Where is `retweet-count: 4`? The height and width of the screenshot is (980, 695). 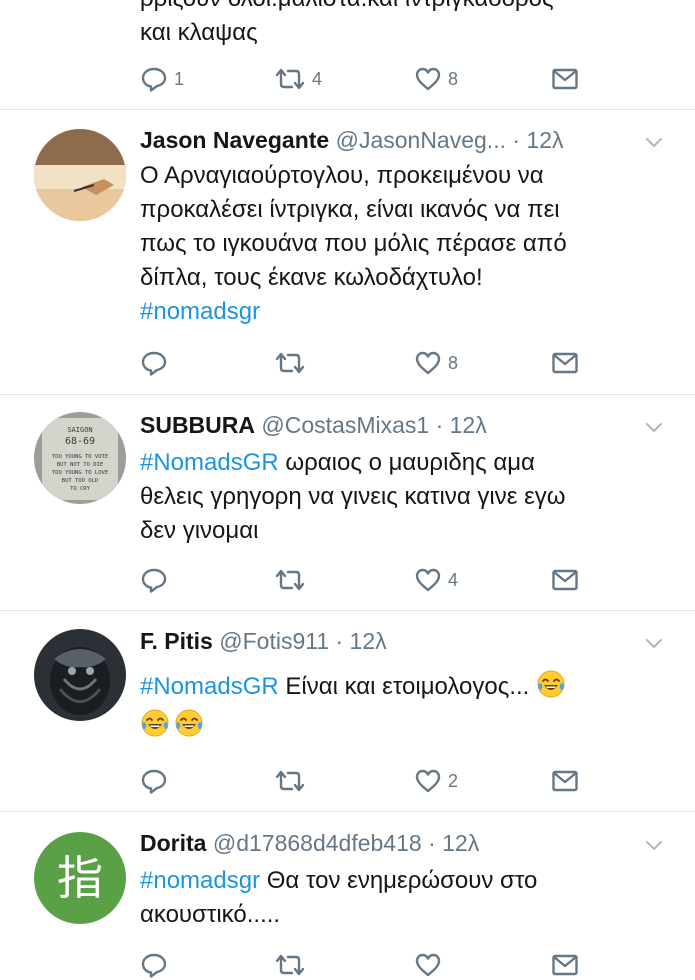 retweet-count: 4 is located at coordinates (317, 78).